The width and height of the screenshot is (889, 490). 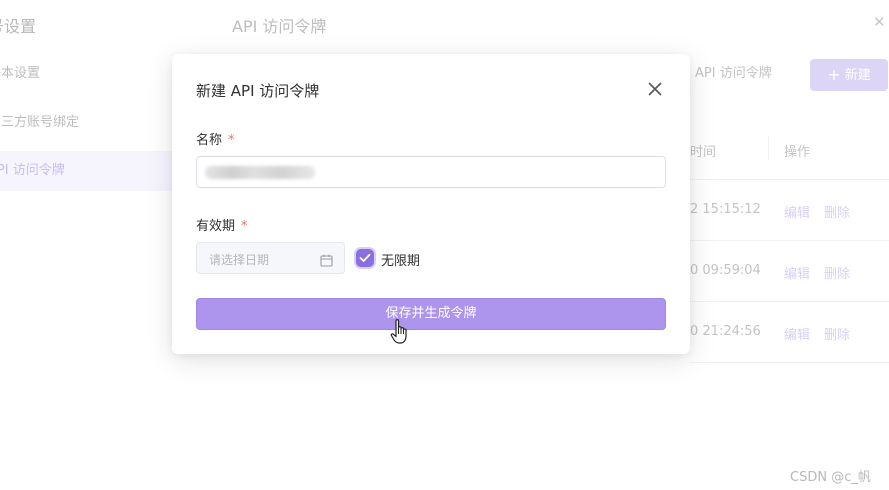 What do you see at coordinates (400, 334) in the screenshot?
I see `hand-pointer-cursor` at bounding box center [400, 334].